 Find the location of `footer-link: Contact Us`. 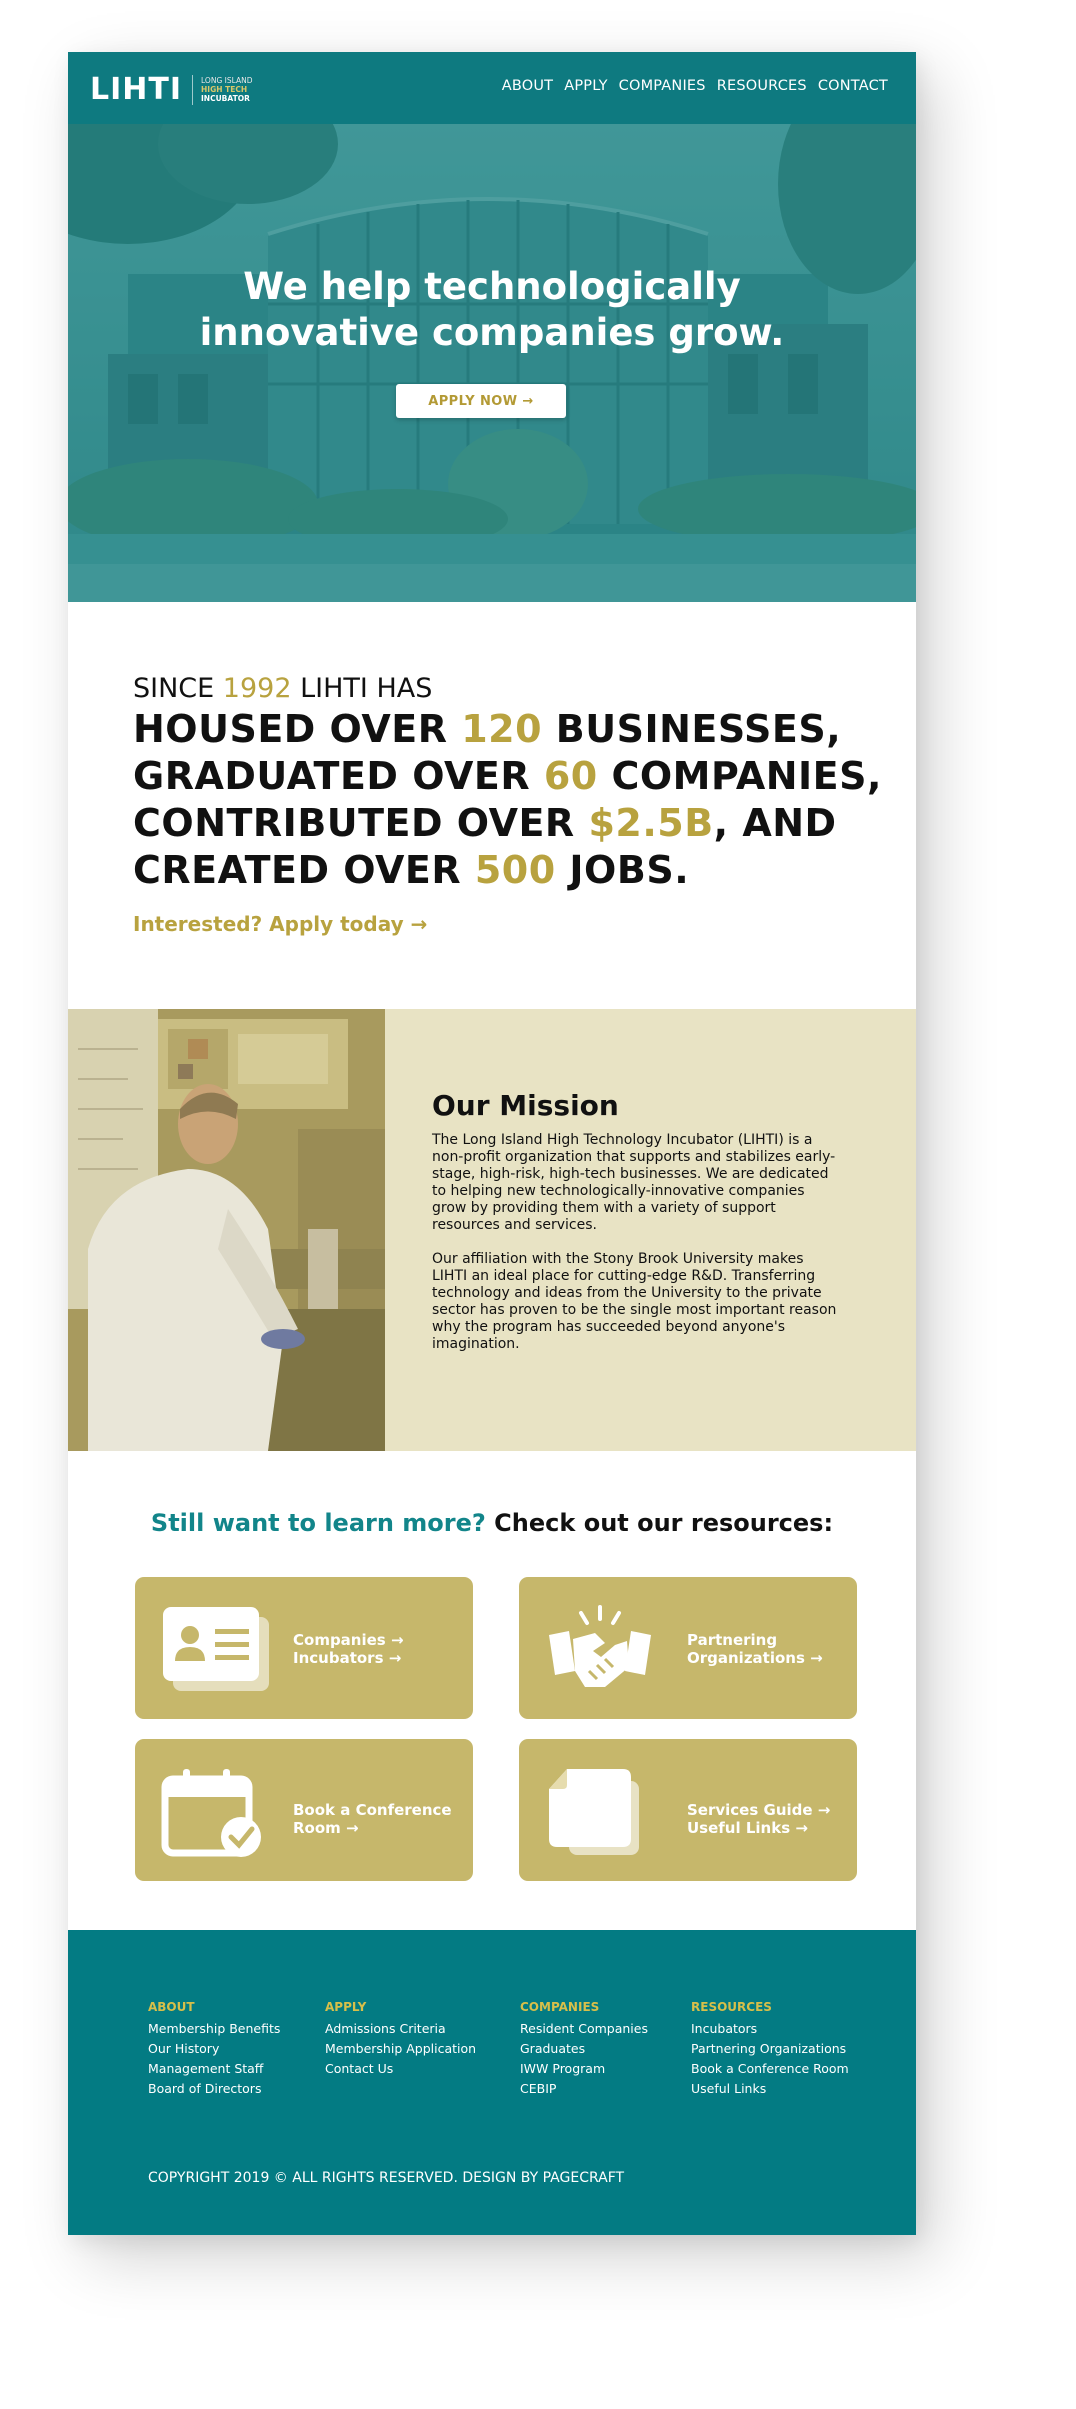

footer-link: Contact Us is located at coordinates (400, 2069).